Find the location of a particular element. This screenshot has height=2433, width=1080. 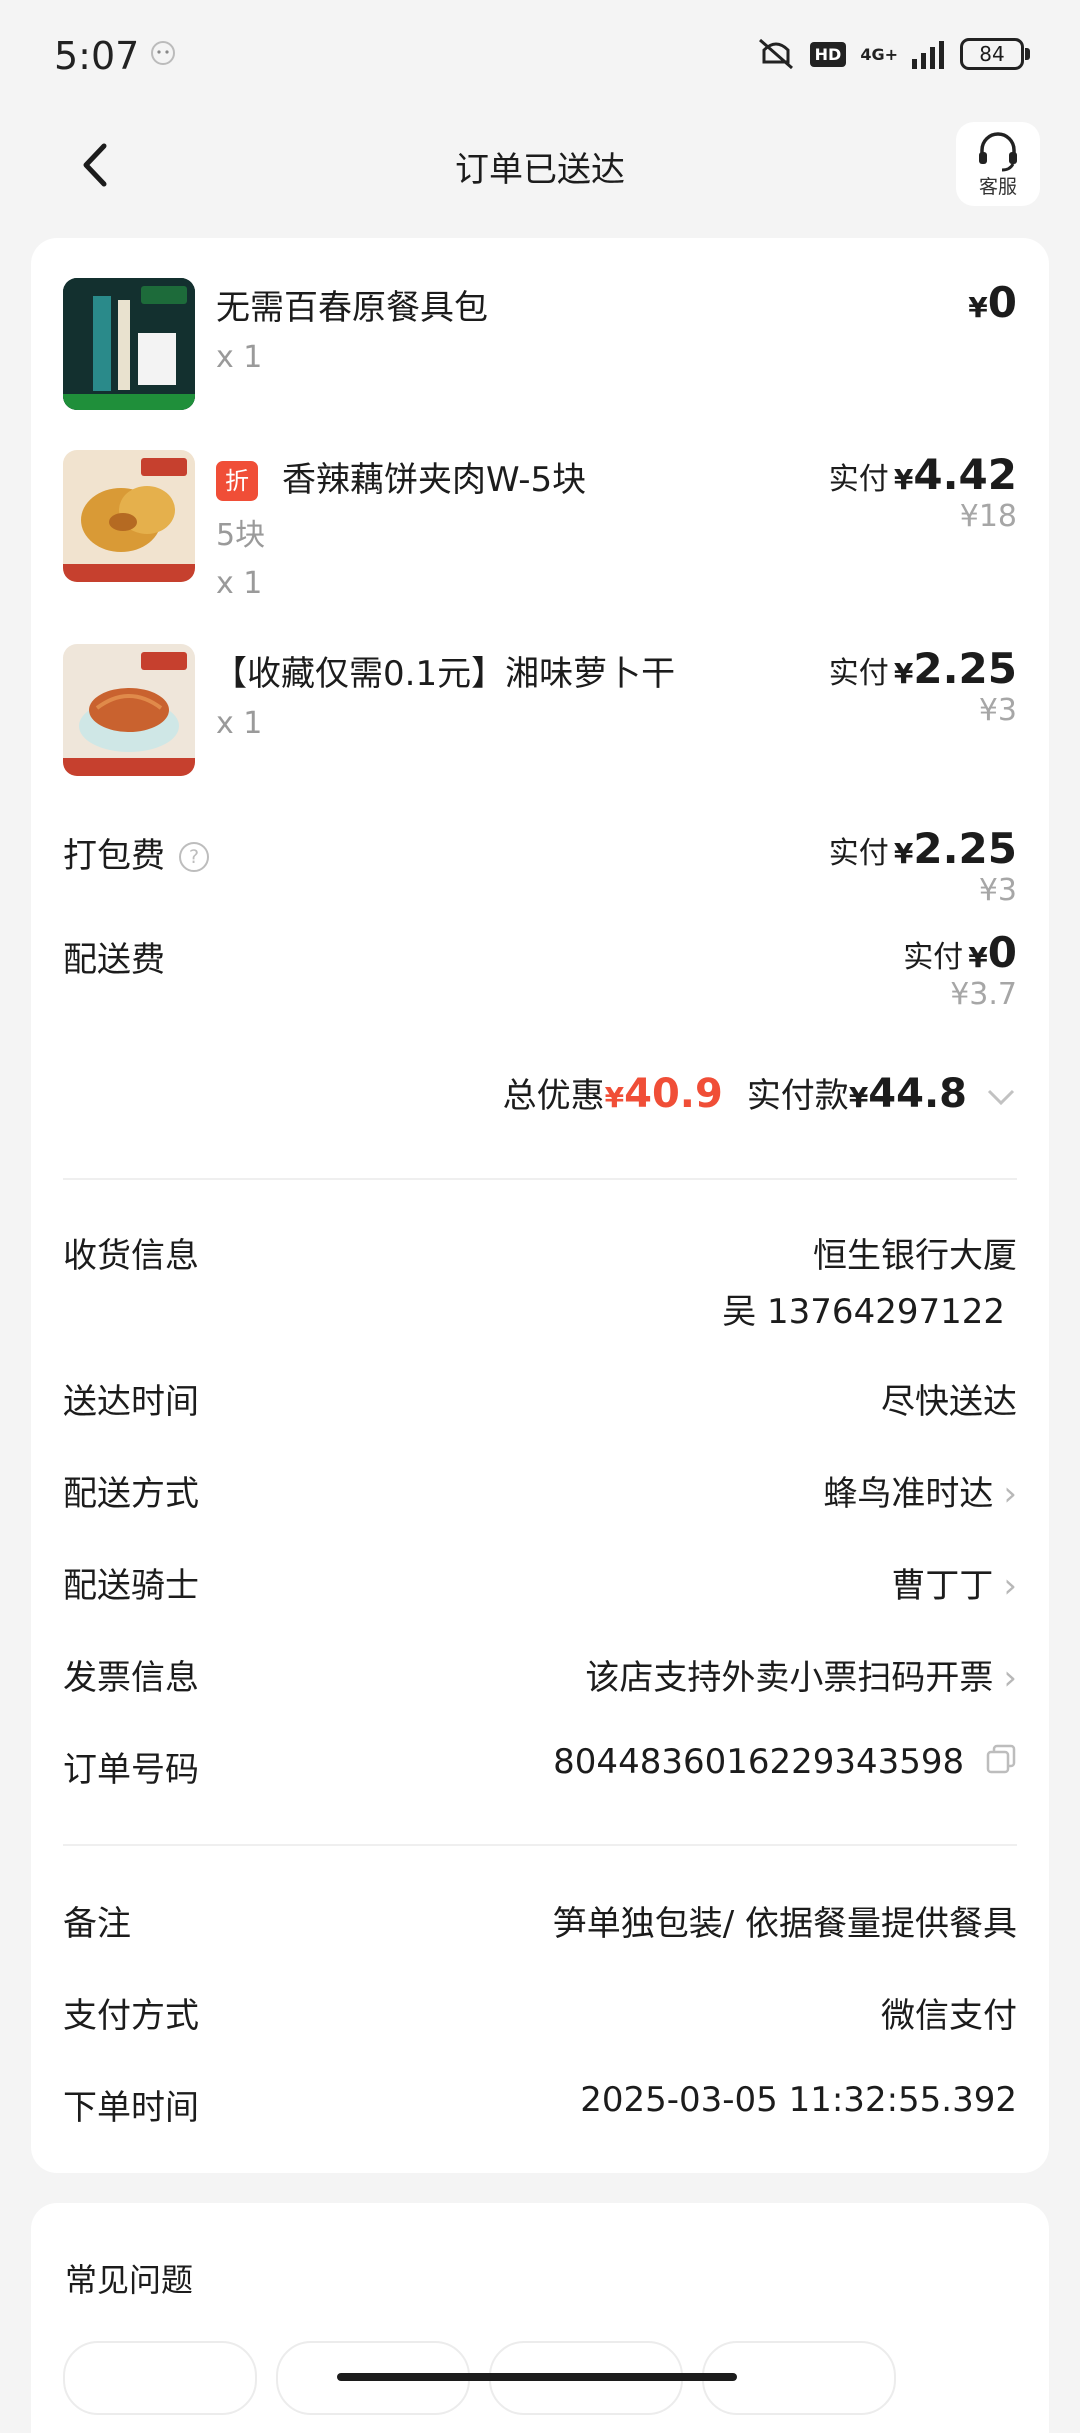

order-number: 8044836016229343598 is located at coordinates (759, 1762).